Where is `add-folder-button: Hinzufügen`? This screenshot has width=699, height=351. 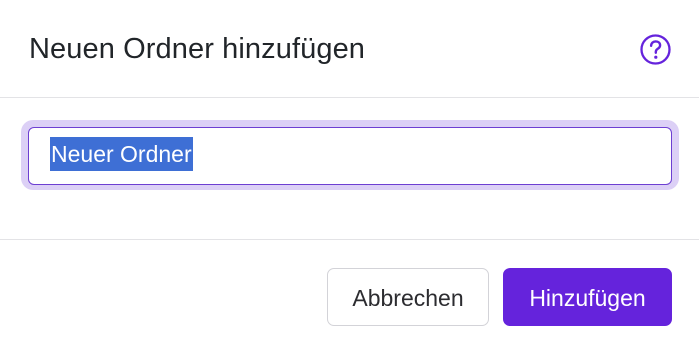 add-folder-button: Hinzufügen is located at coordinates (587, 297).